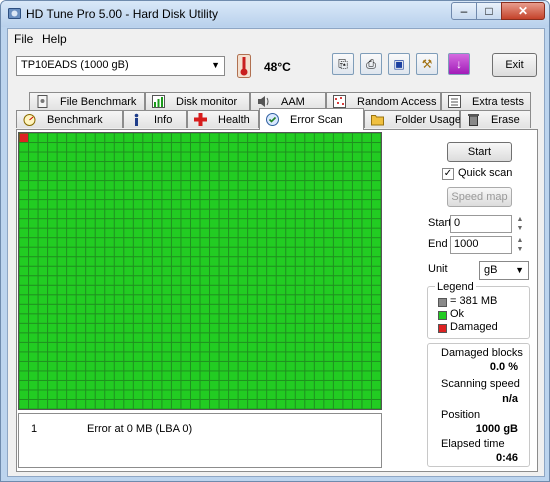 Image resolution: width=550 pixels, height=482 pixels. What do you see at coordinates (412, 119) in the screenshot?
I see `tab-folder-usage: Folder Usage` at bounding box center [412, 119].